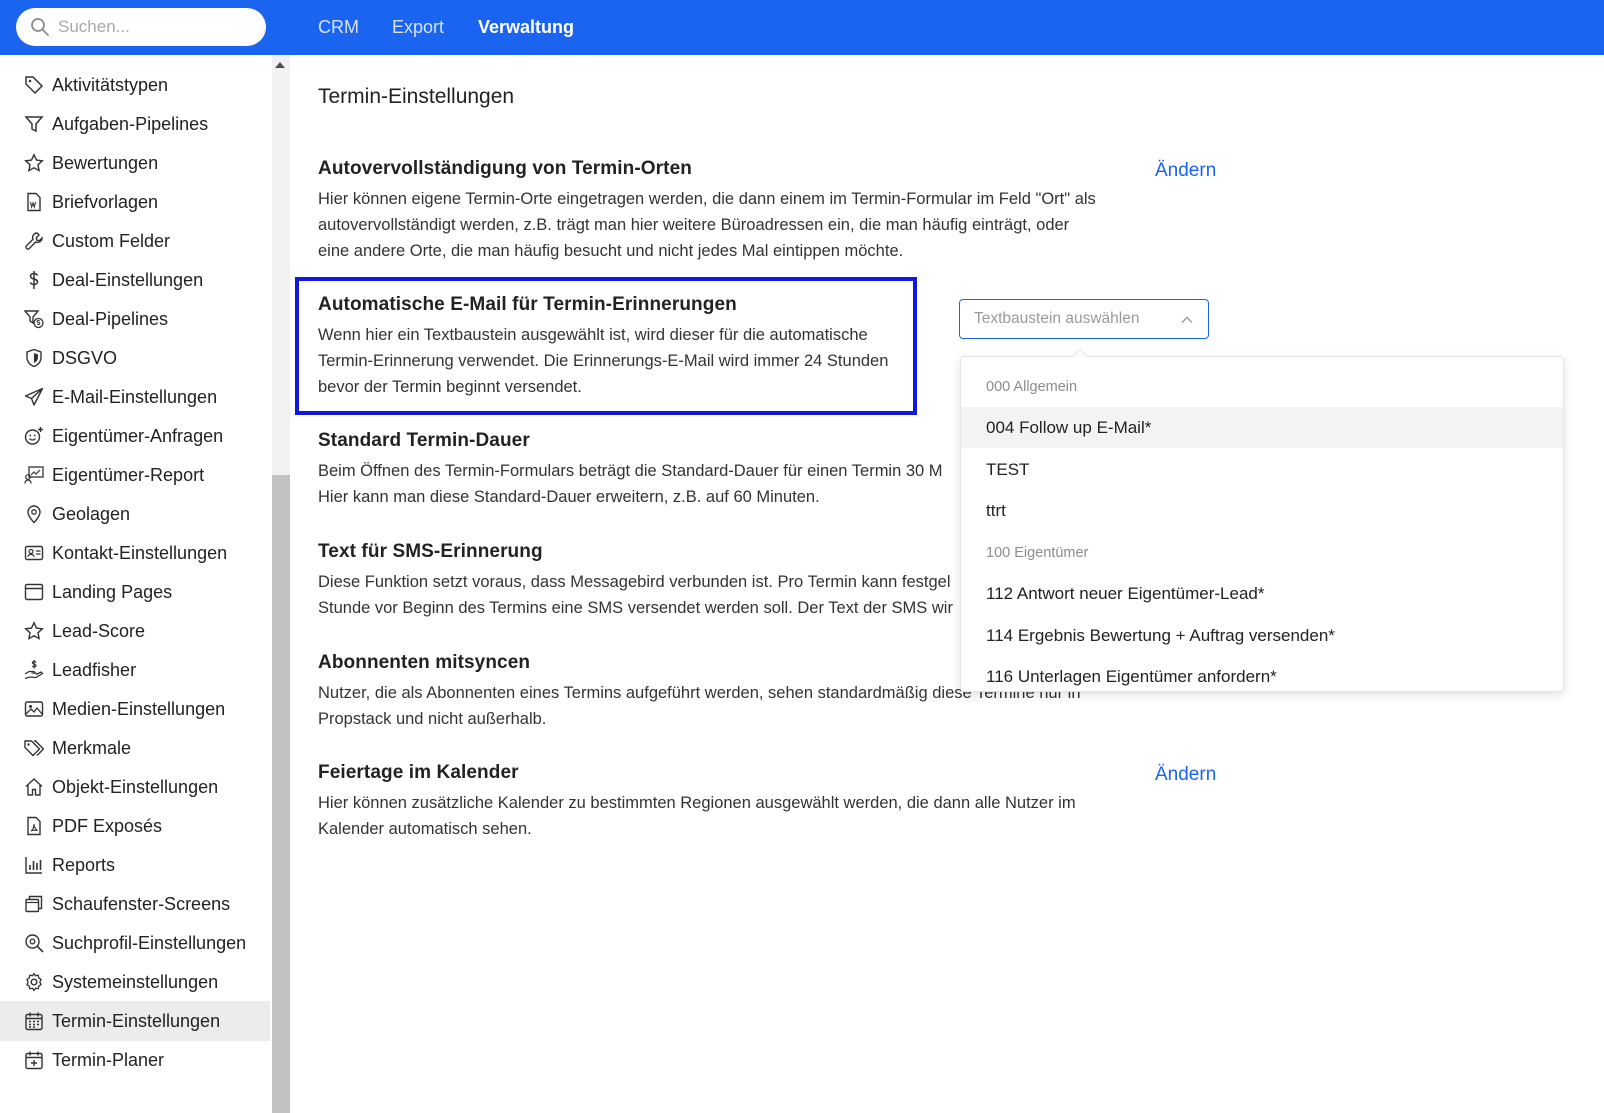 The width and height of the screenshot is (1604, 1113). What do you see at coordinates (505, 168) in the screenshot?
I see `section-title: Autovervollständigung von Termin-Orten` at bounding box center [505, 168].